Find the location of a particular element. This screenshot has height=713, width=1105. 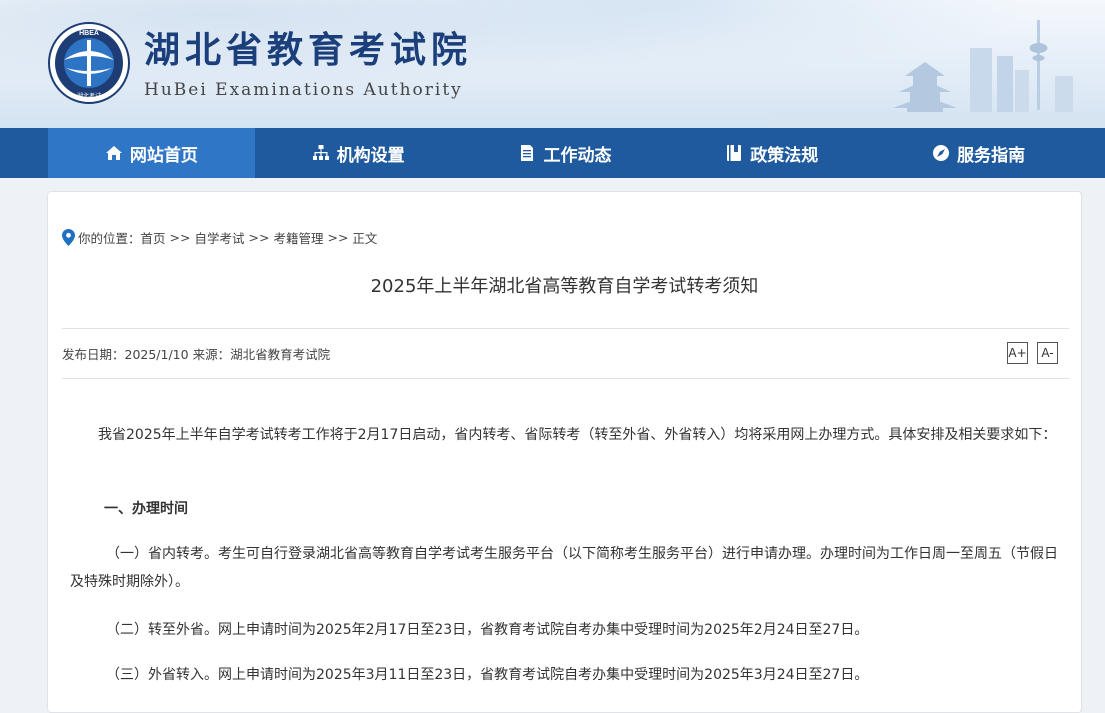

nav-item-label: 机构设置 is located at coordinates (370, 155).